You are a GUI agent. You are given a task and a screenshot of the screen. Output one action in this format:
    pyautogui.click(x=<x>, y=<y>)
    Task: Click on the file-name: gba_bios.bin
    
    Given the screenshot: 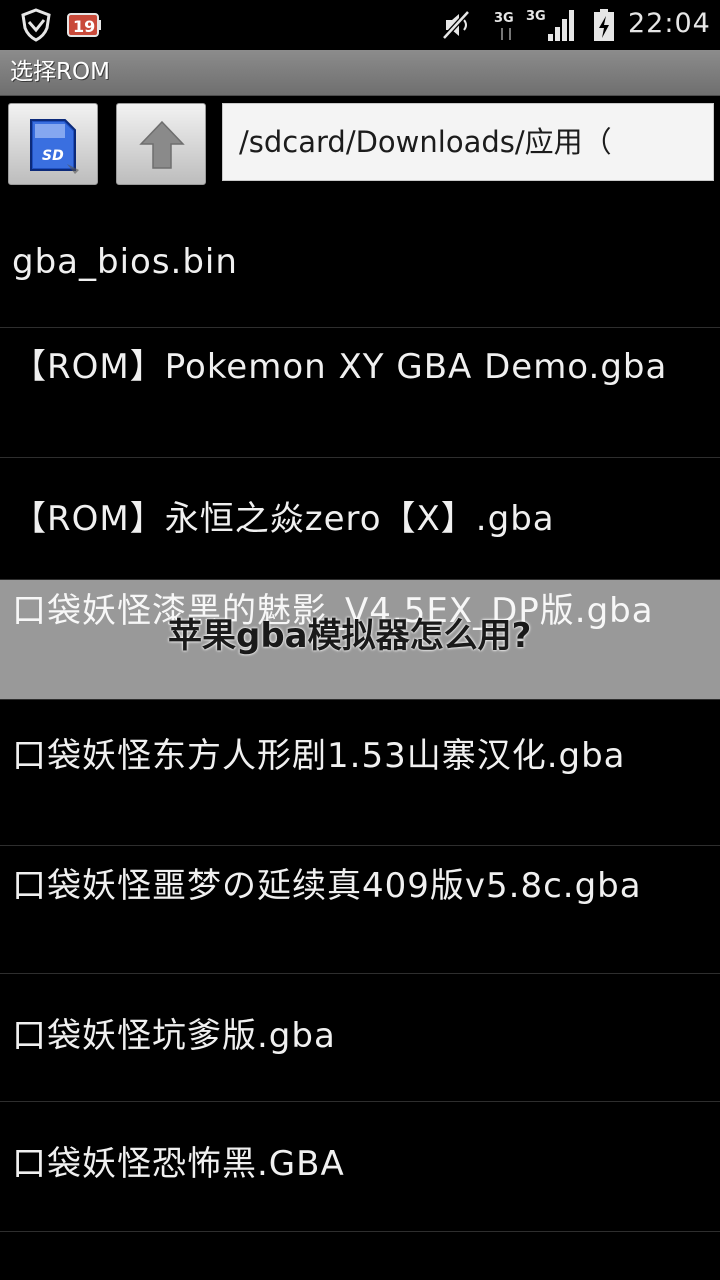 What is the action you would take?
    pyautogui.click(x=125, y=262)
    